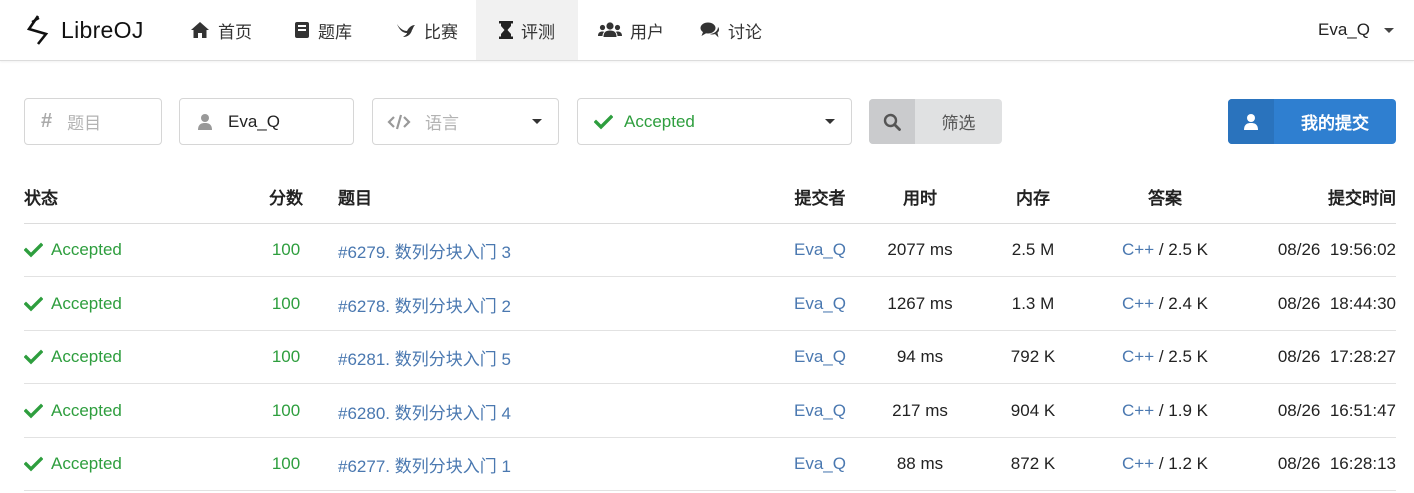  Describe the element at coordinates (1033, 303) in the screenshot. I see `memory-cell: 1.3 M` at that location.